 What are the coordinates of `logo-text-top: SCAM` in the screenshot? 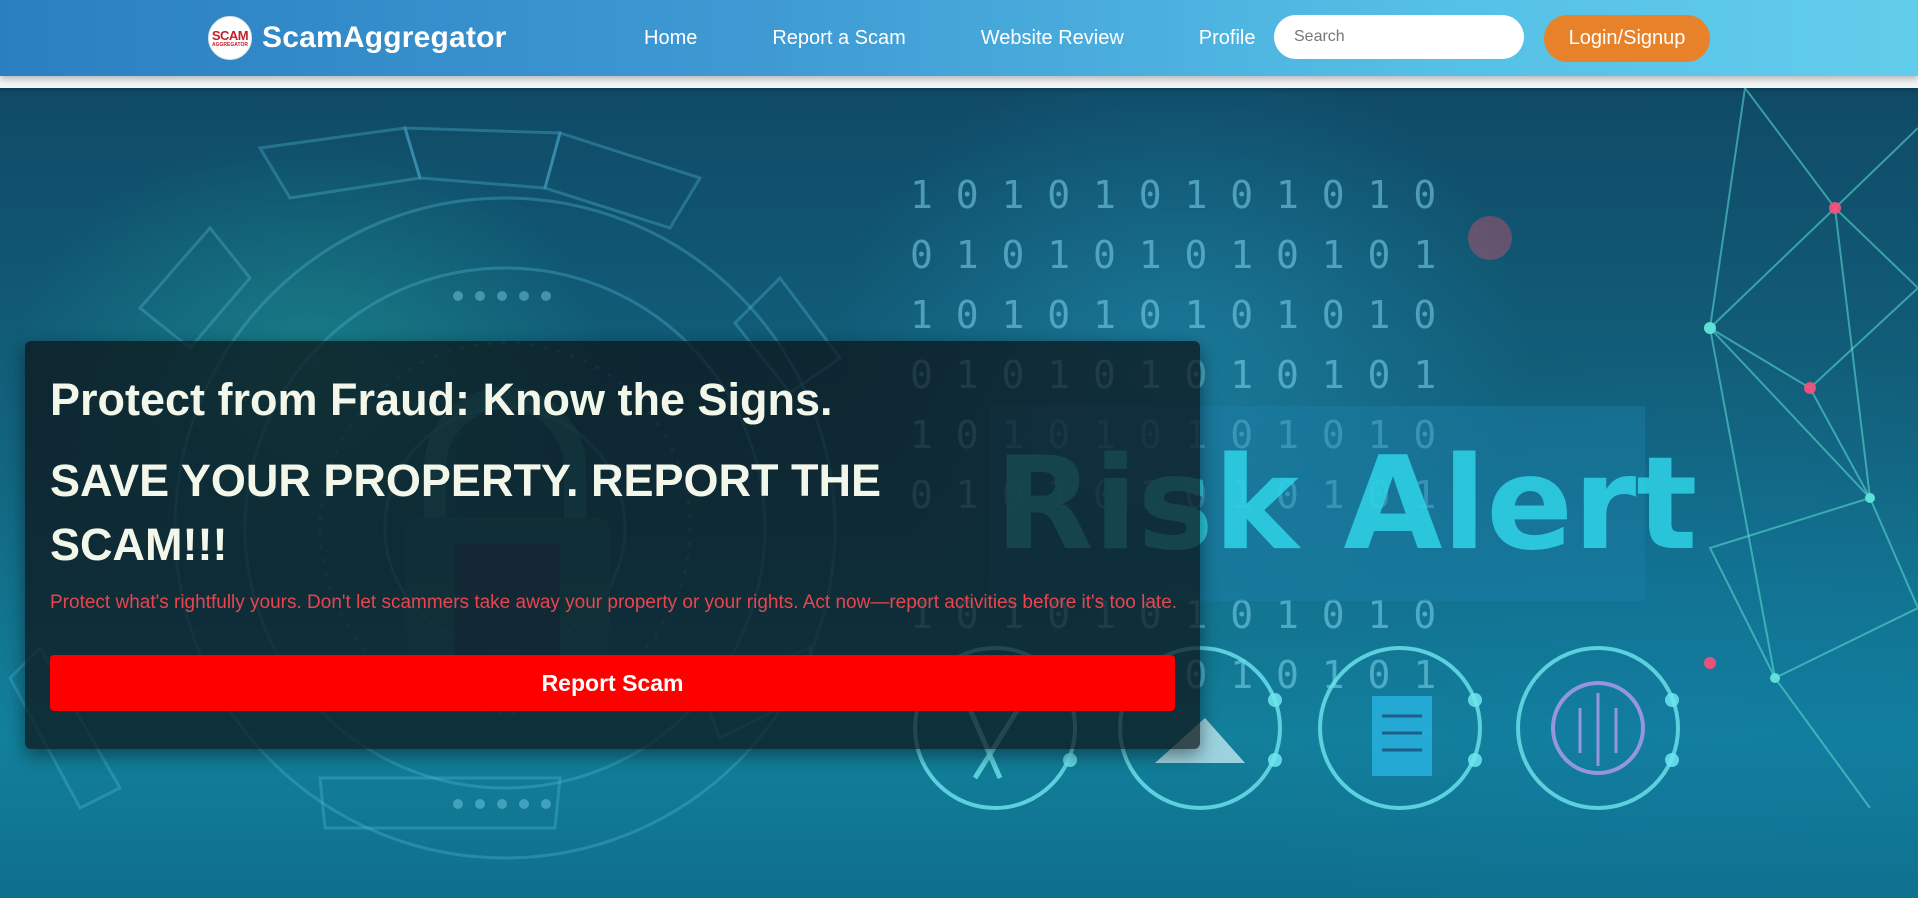 It's located at (230, 35).